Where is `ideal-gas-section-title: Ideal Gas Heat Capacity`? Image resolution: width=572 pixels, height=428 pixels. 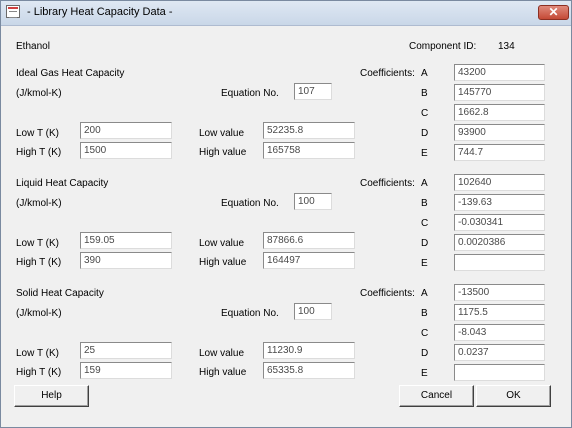 ideal-gas-section-title: Ideal Gas Heat Capacity is located at coordinates (70, 73).